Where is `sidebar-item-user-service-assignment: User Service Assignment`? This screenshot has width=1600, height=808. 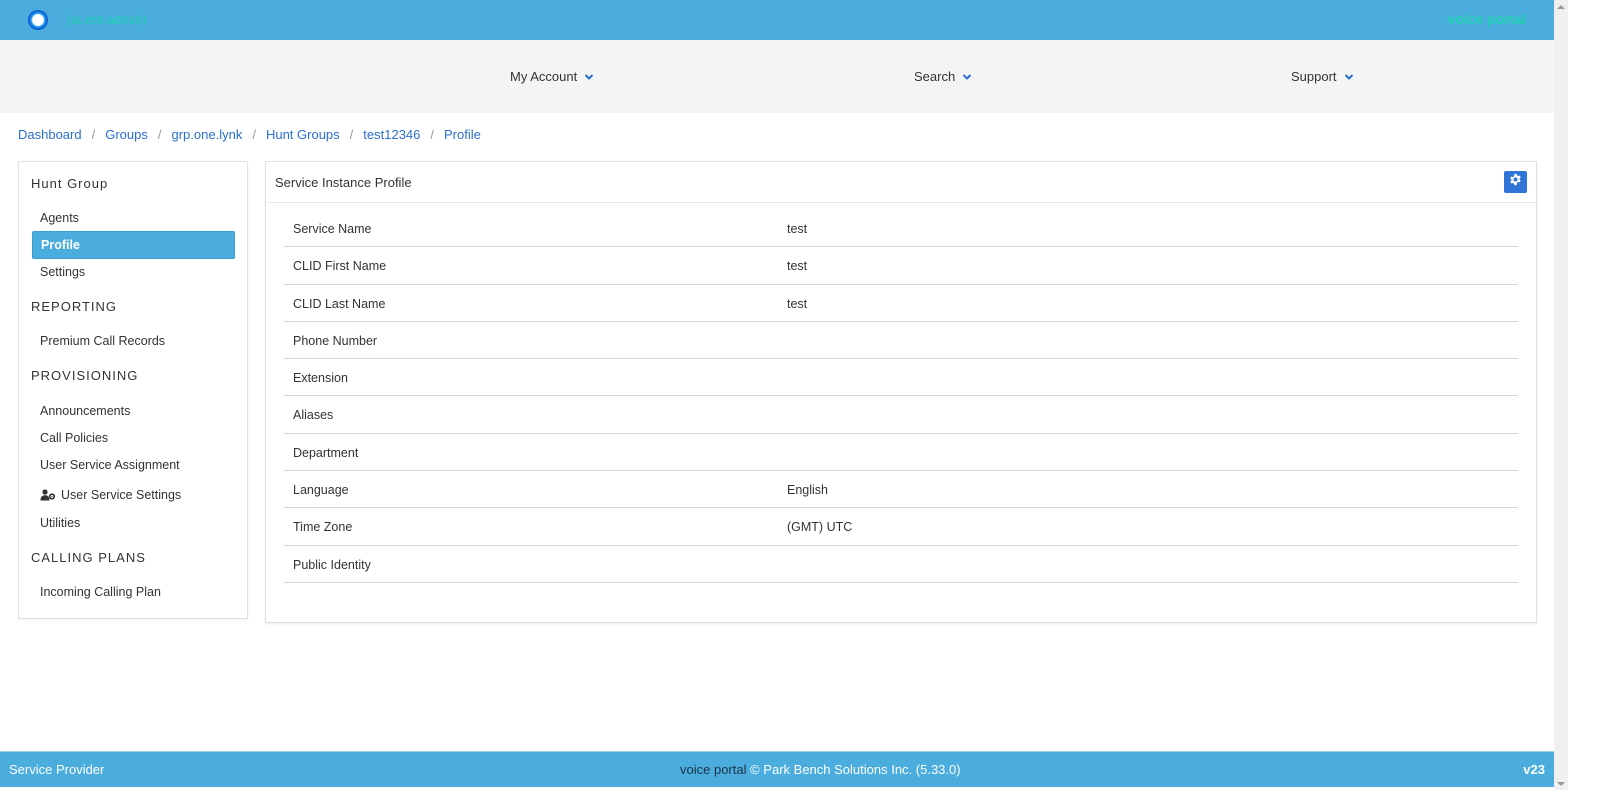
sidebar-item-user-service-assignment: User Service Assignment is located at coordinates (110, 465).